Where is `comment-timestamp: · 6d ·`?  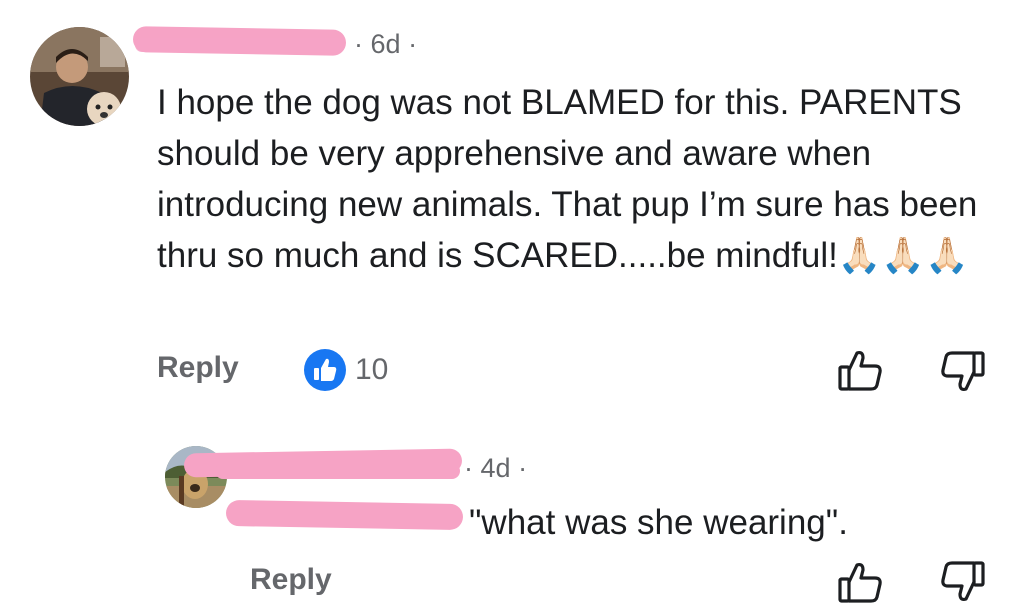 comment-timestamp: · 6d · is located at coordinates (386, 44).